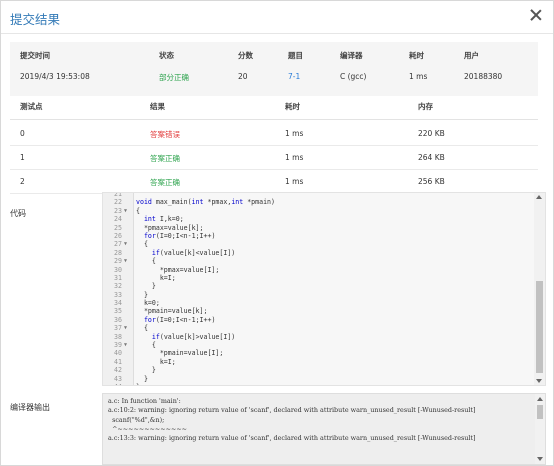 The image size is (554, 466). What do you see at coordinates (22, 181) in the screenshot?
I see `case-id: 2` at bounding box center [22, 181].